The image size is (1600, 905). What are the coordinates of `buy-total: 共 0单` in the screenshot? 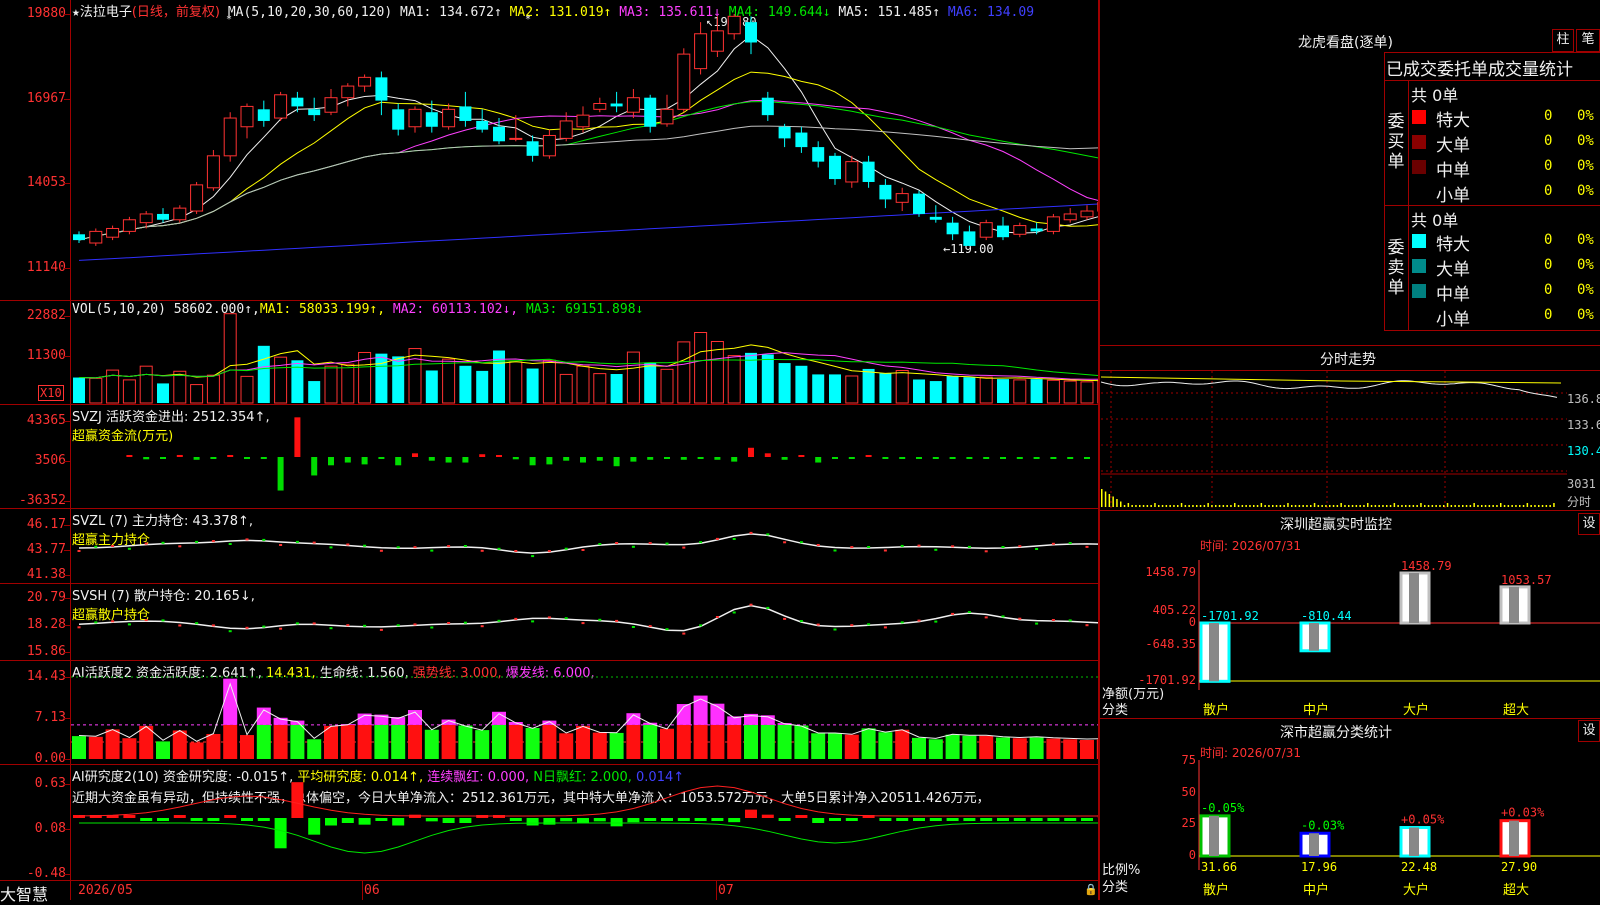 It's located at (1434, 94).